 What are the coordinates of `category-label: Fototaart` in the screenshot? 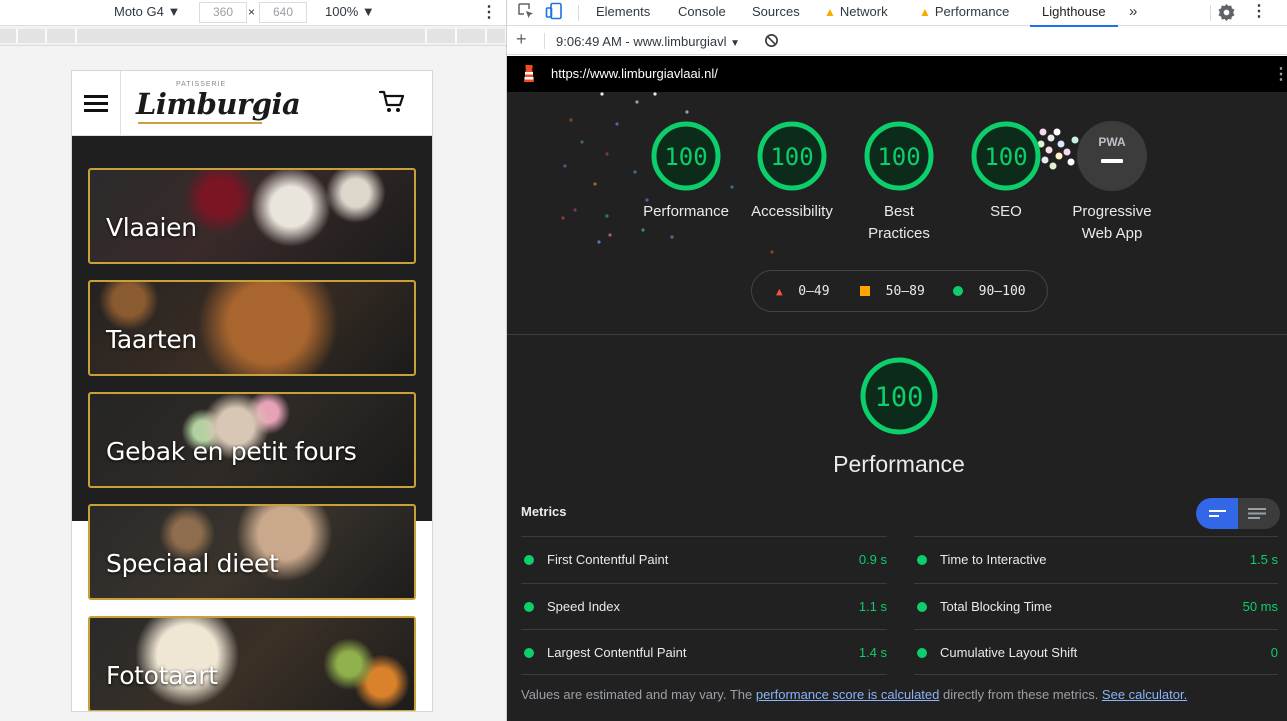 It's located at (162, 675).